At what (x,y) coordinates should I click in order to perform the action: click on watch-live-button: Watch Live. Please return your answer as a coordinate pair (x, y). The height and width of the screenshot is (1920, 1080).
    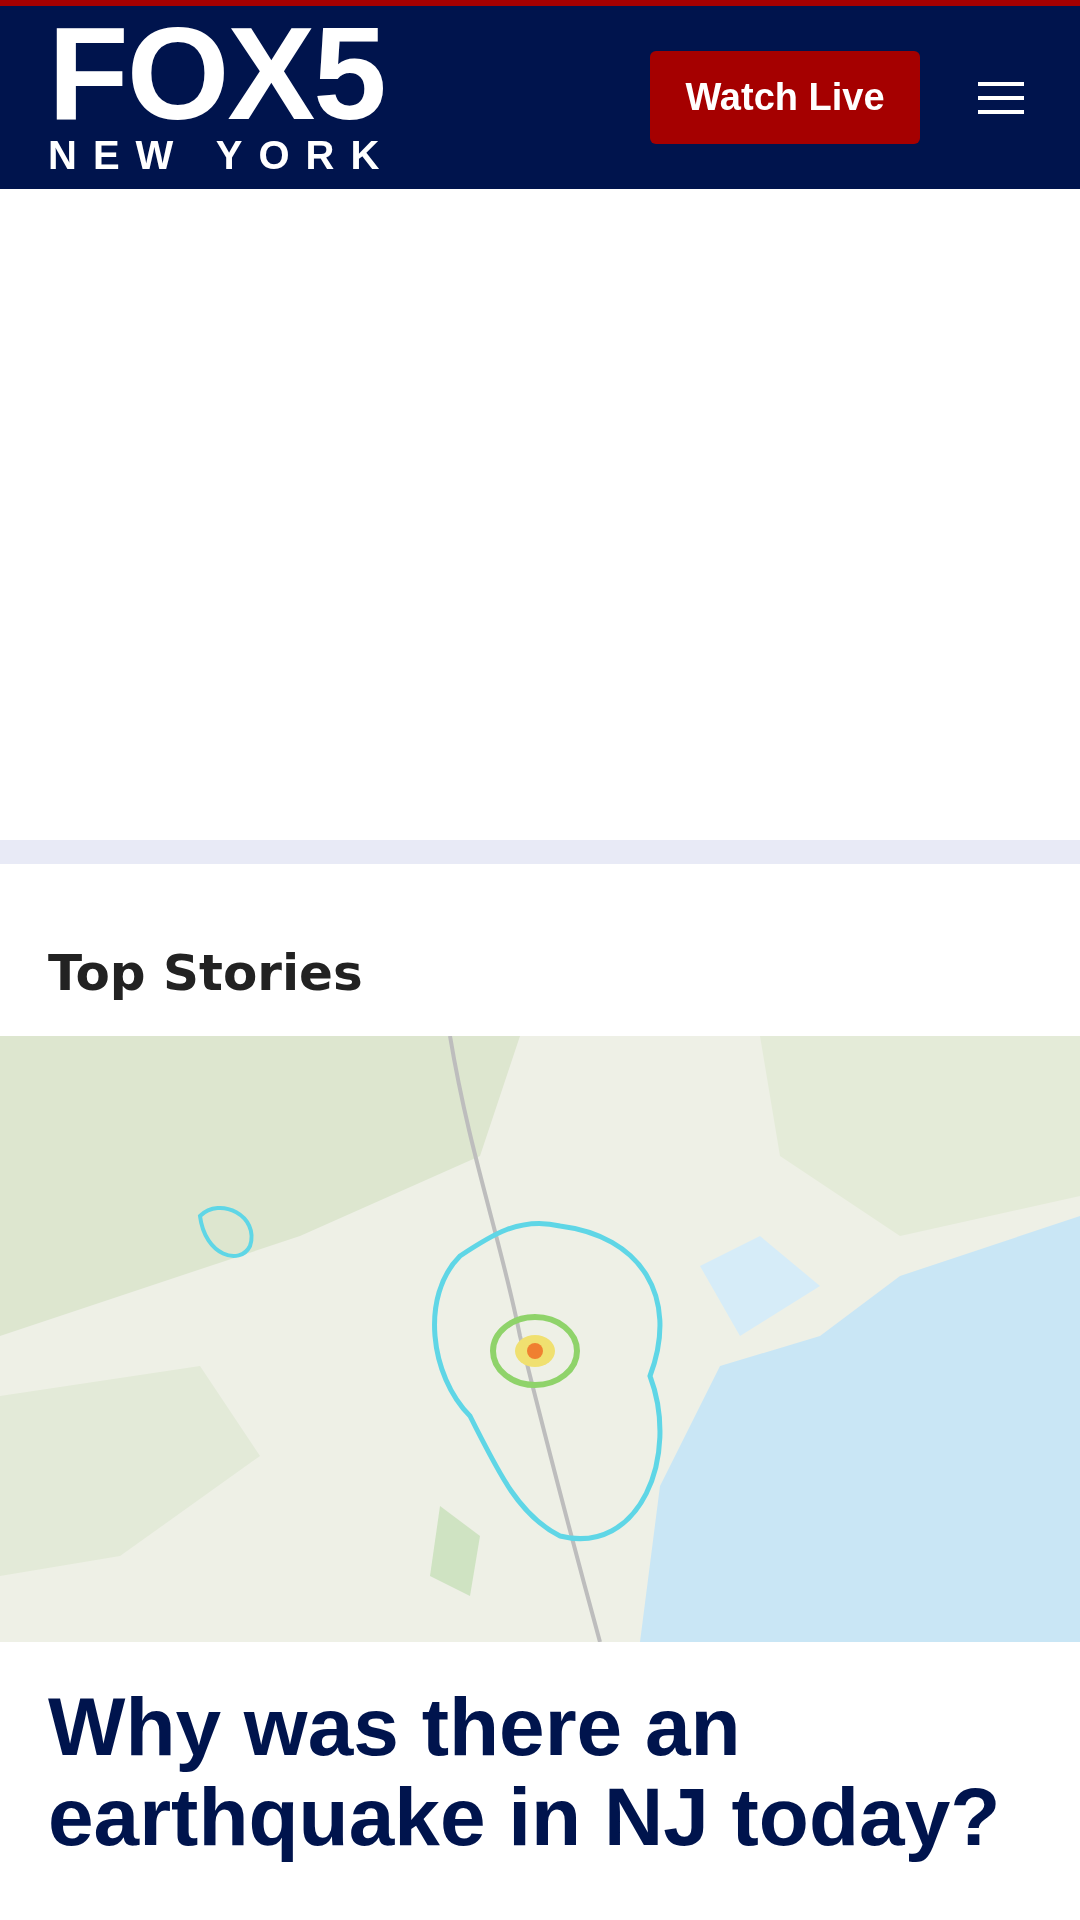
    Looking at the image, I should click on (785, 97).